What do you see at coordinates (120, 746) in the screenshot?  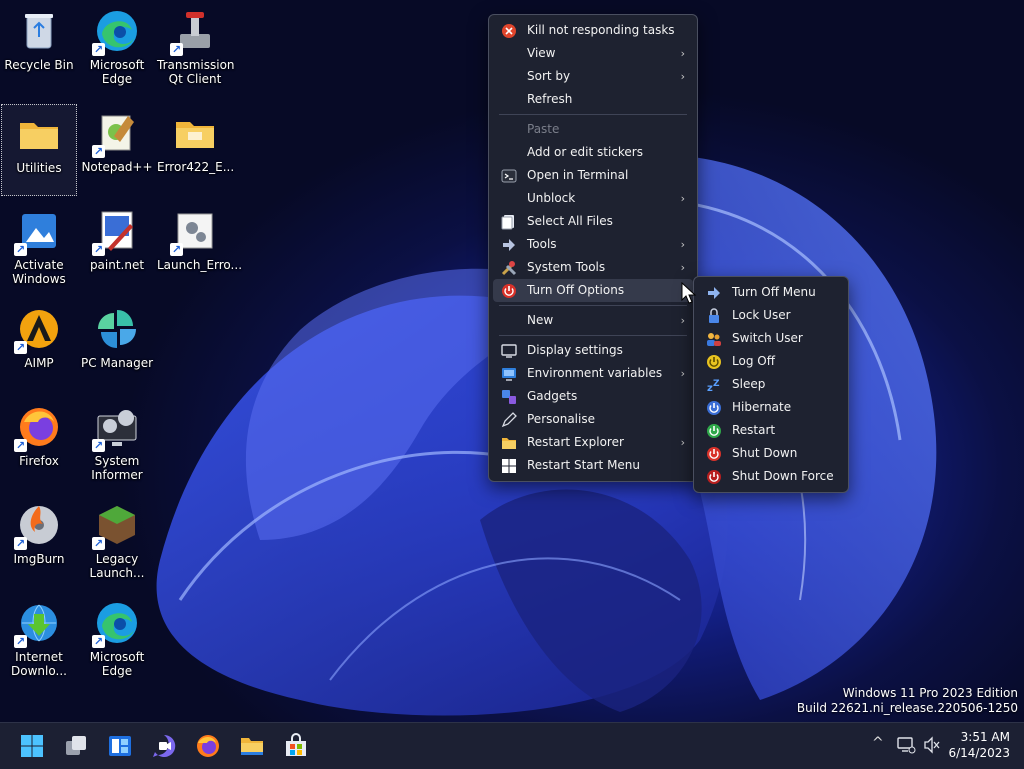 I see `widgets-button` at bounding box center [120, 746].